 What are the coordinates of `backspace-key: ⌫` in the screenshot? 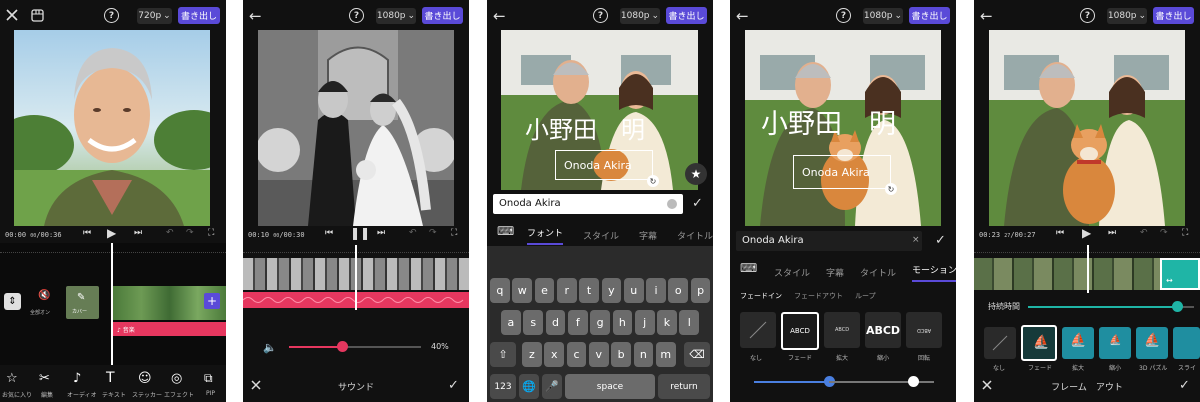 It's located at (697, 354).